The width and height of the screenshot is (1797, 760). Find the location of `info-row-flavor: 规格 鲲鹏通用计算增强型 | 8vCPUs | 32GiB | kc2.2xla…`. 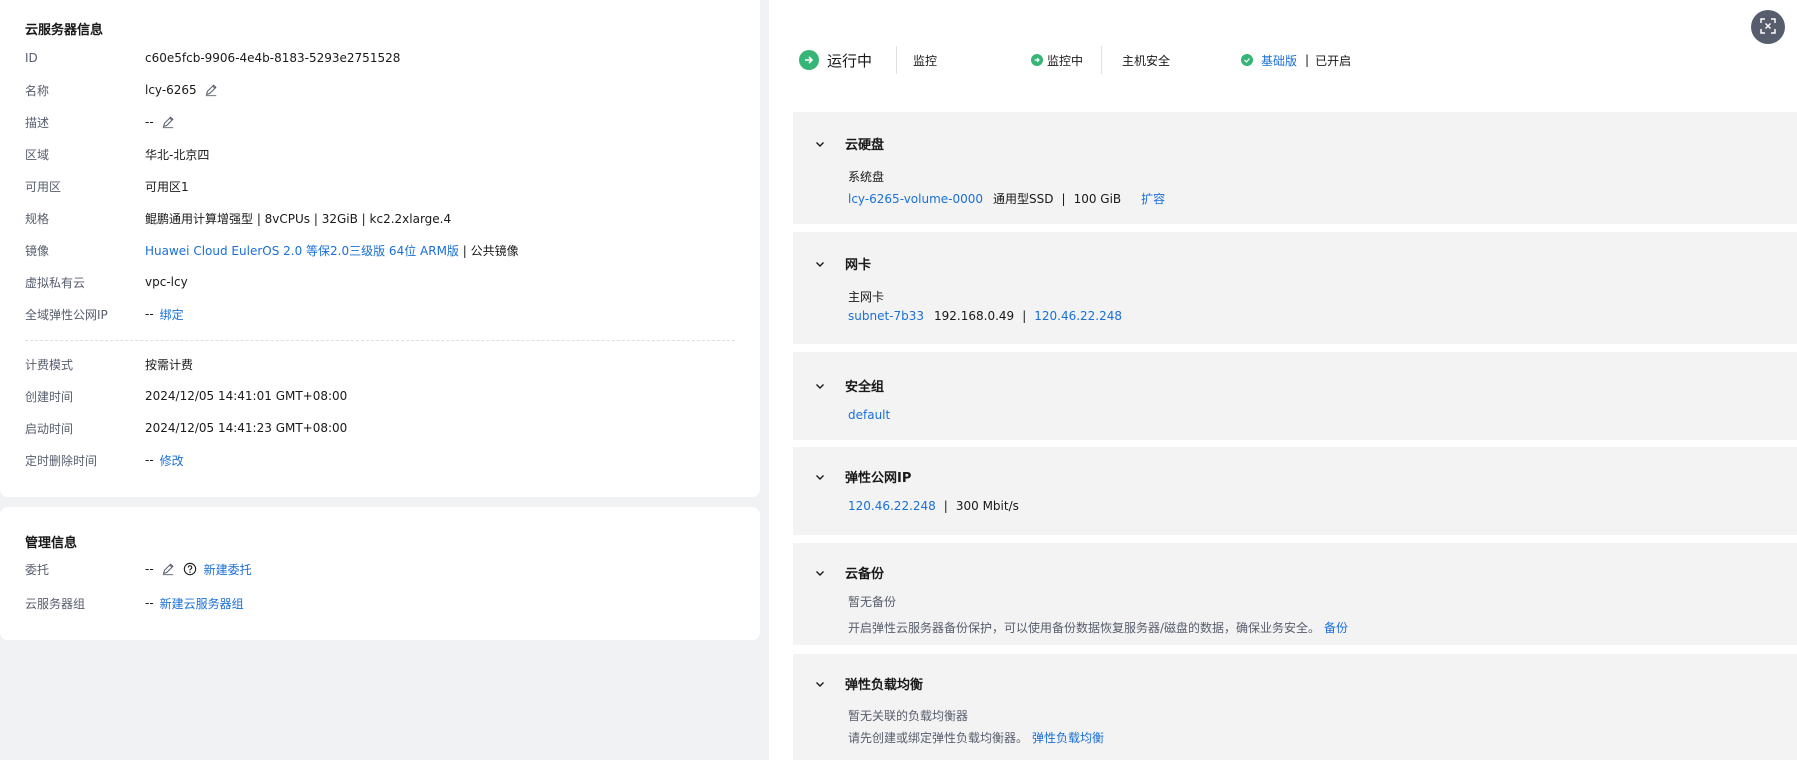

info-row-flavor: 规格 鲲鹏通用计算增强型 | 8vCPUs | 32GiB | kc2.2xla… is located at coordinates (238, 218).